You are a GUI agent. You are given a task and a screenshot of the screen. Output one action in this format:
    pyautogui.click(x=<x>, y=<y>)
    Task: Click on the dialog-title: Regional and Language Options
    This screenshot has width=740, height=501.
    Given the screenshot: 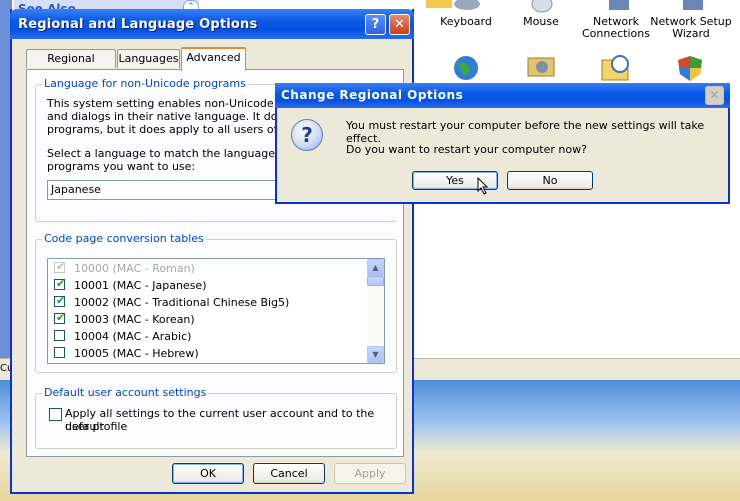 What is the action you would take?
    pyautogui.click(x=138, y=24)
    